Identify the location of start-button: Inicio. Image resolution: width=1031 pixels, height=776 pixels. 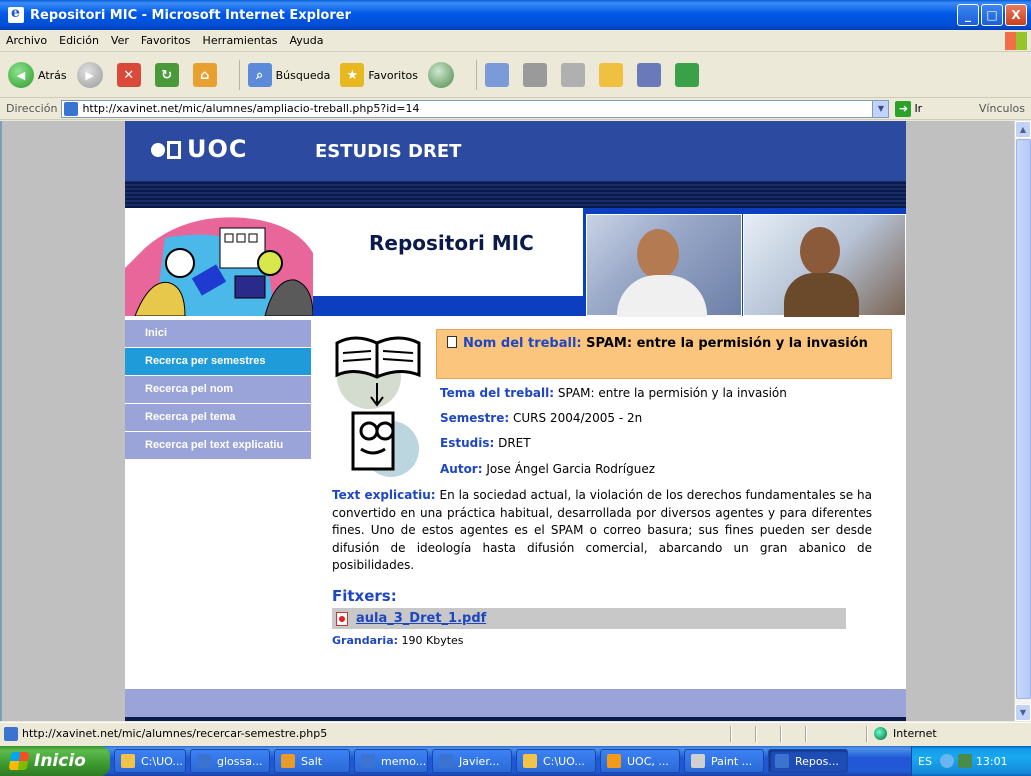
(55, 761).